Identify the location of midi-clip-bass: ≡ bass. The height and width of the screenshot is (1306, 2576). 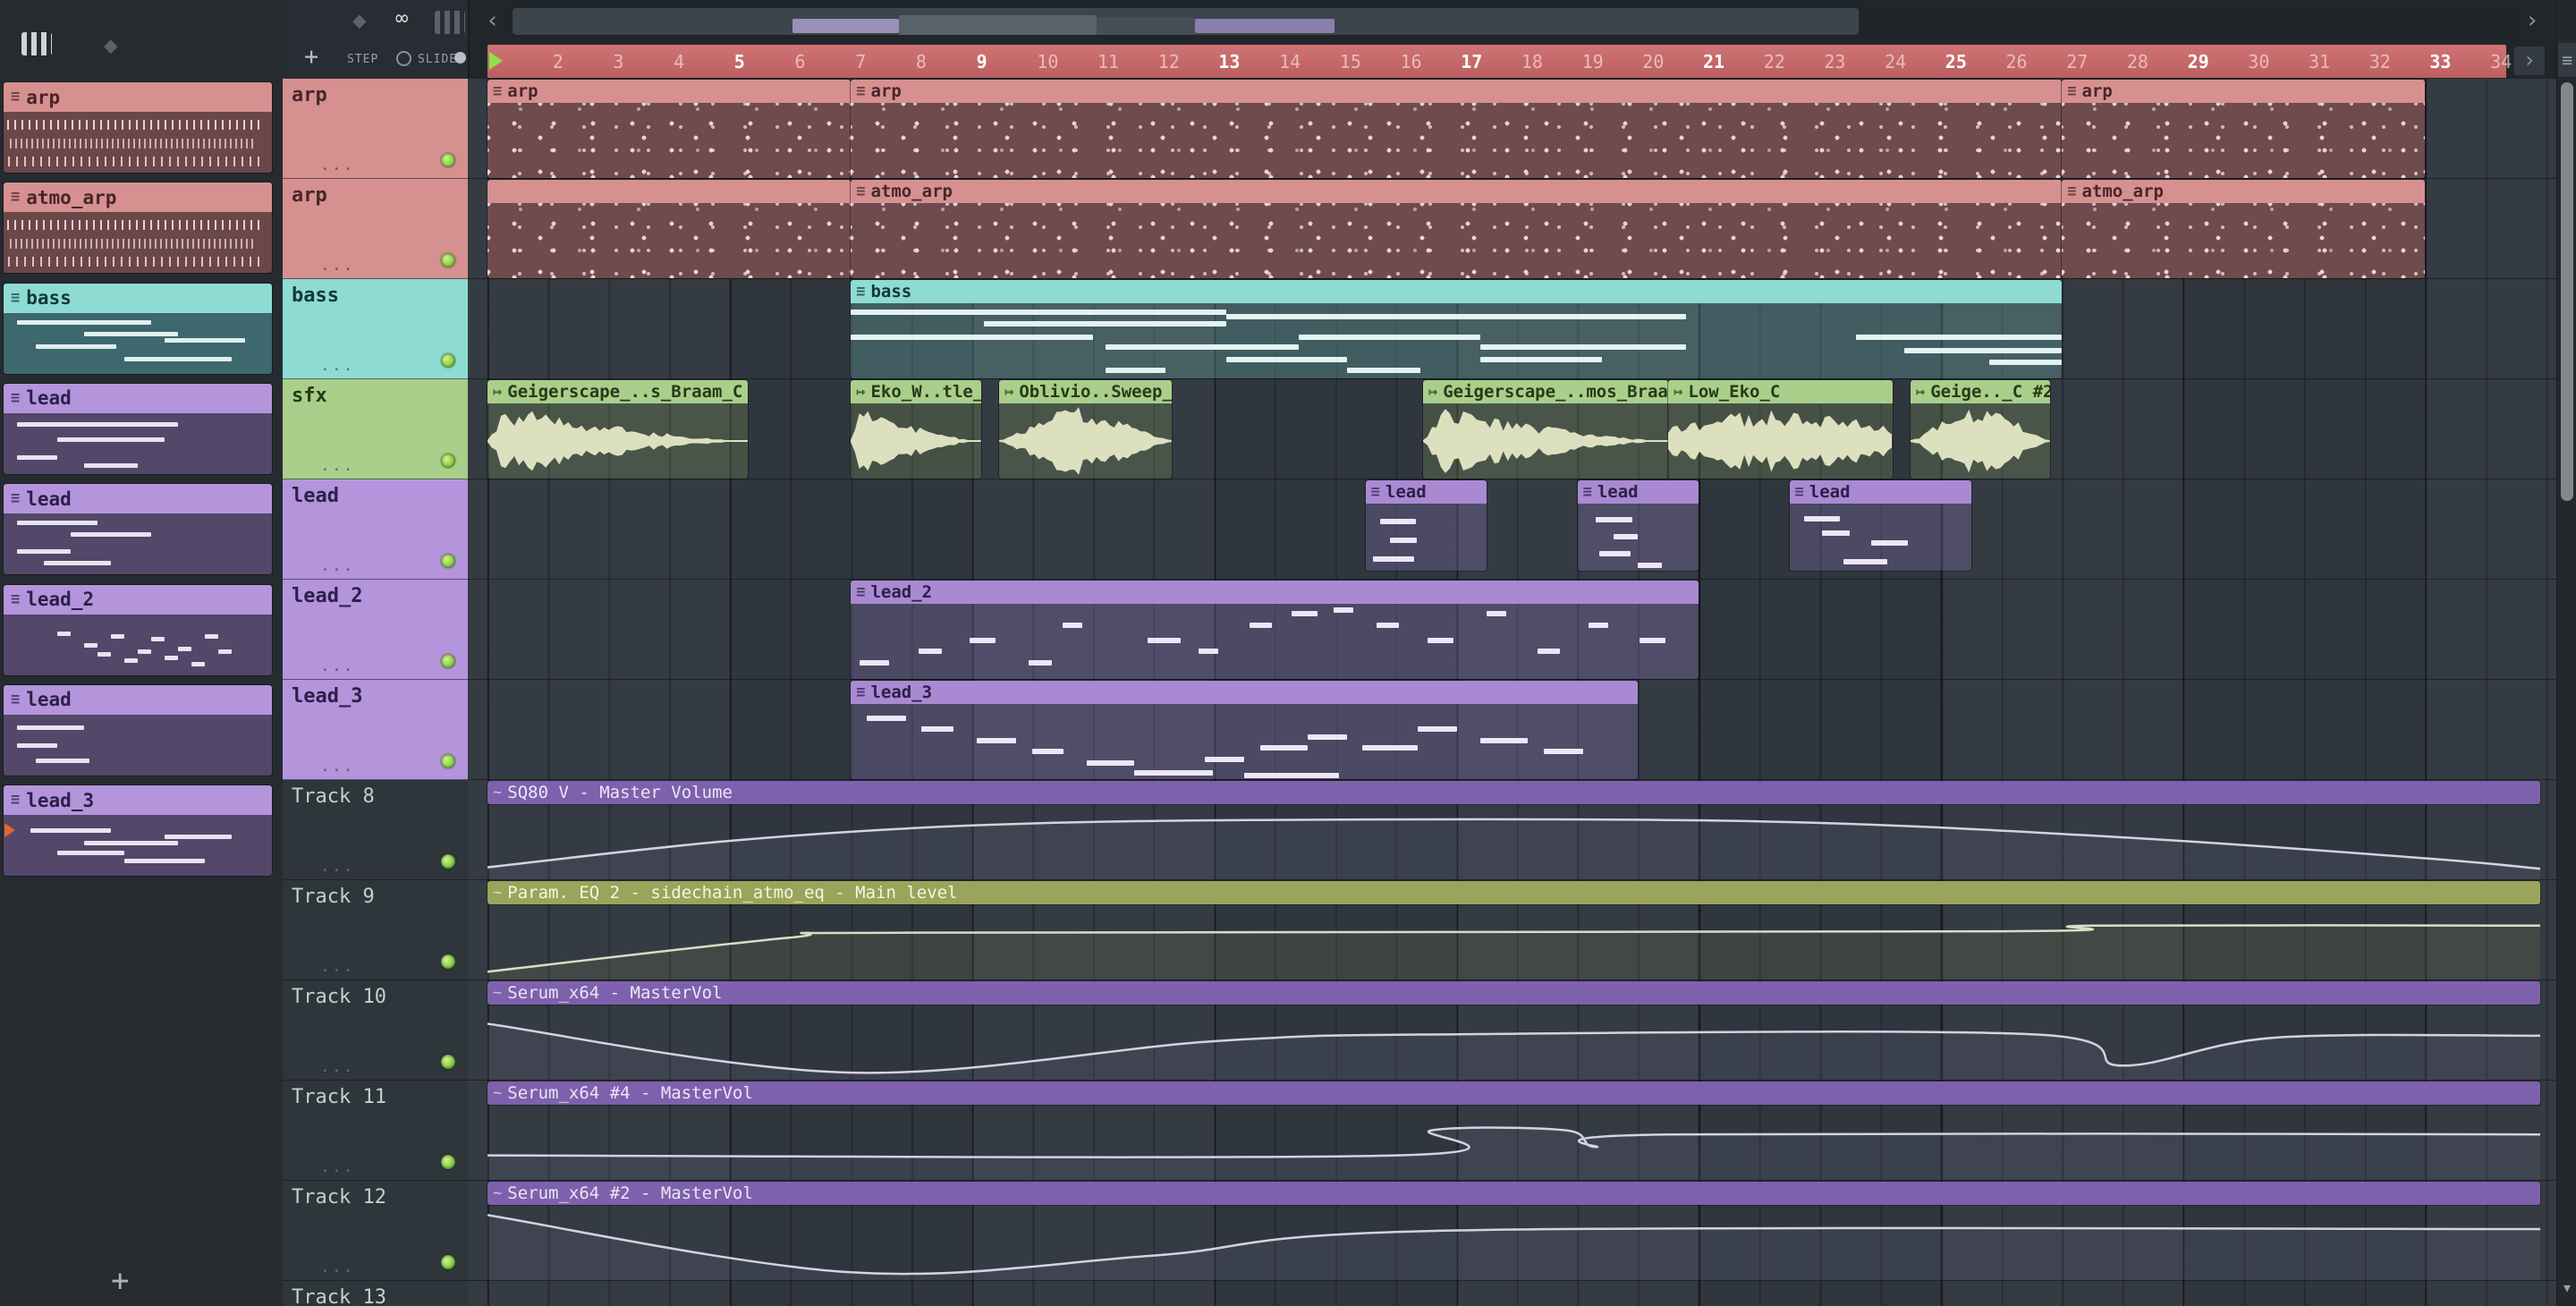
(1457, 329).